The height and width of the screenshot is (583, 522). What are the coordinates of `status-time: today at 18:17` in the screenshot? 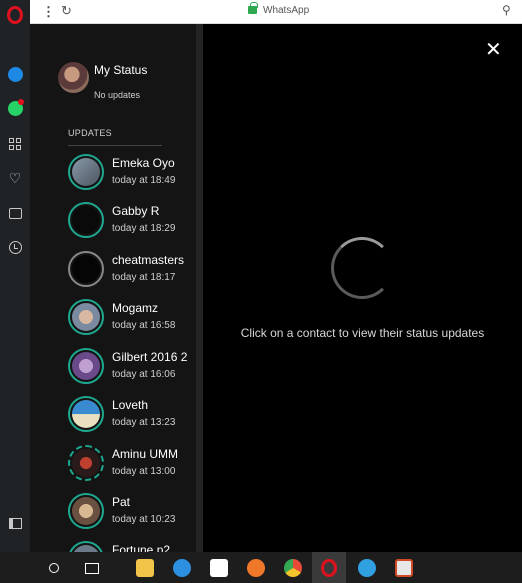 It's located at (144, 277).